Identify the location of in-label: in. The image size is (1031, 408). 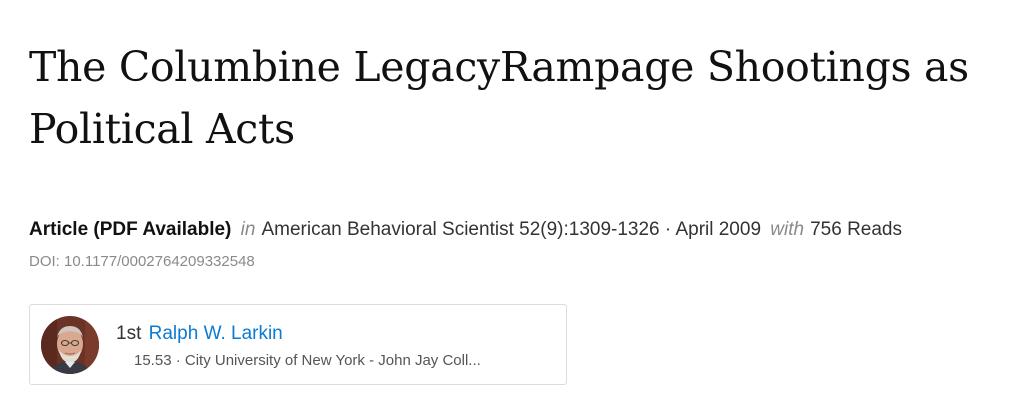
(248, 229).